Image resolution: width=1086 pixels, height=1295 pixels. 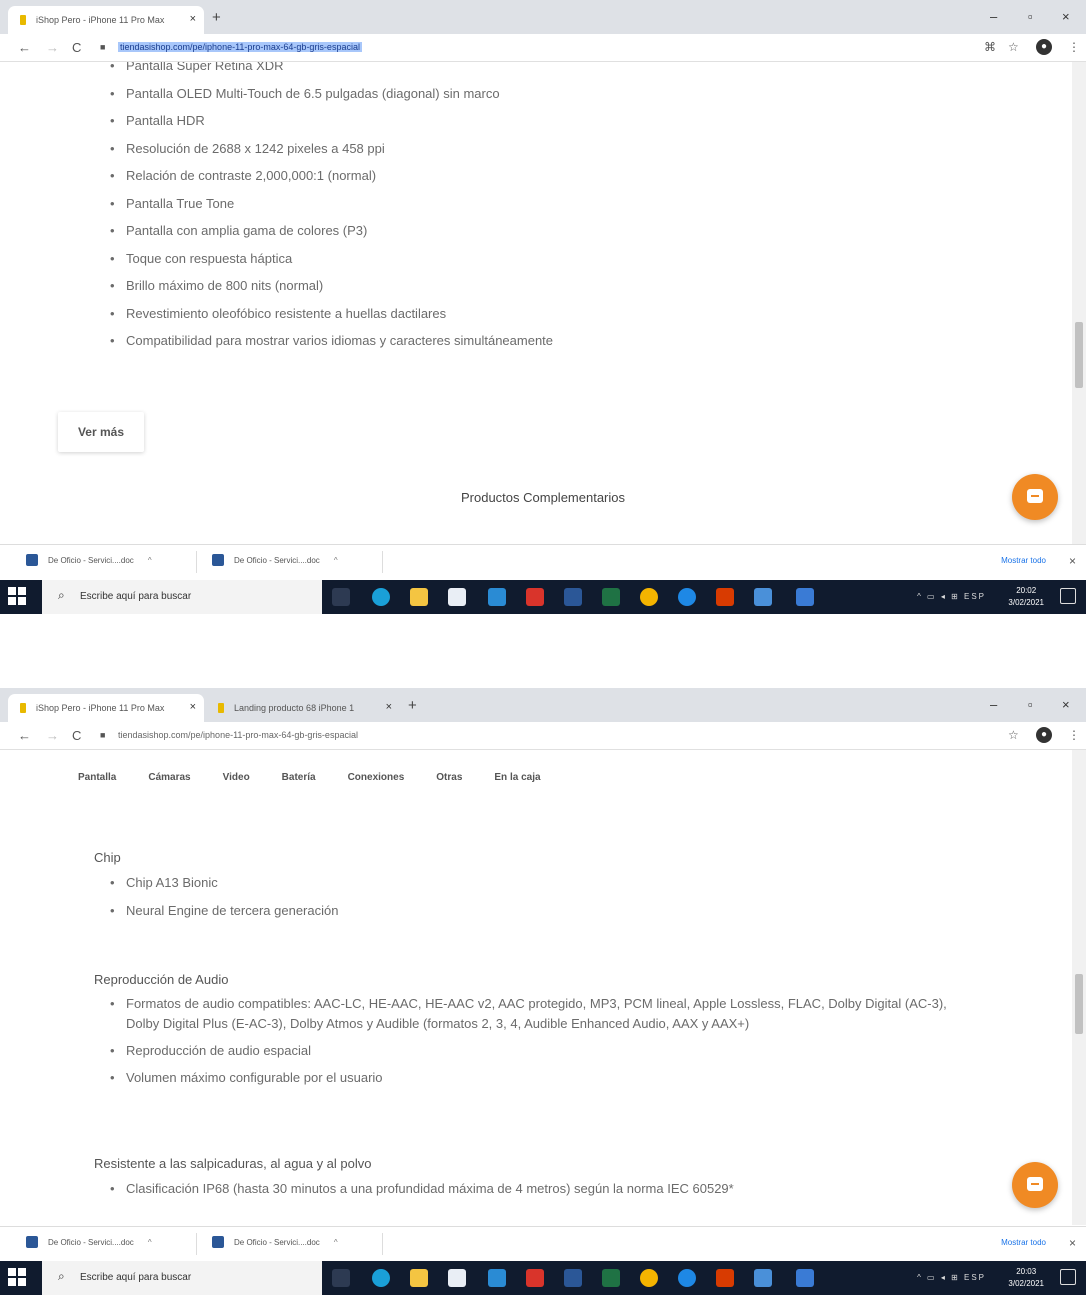 I want to click on ver-mas-button: Ver más, so click(x=101, y=432).